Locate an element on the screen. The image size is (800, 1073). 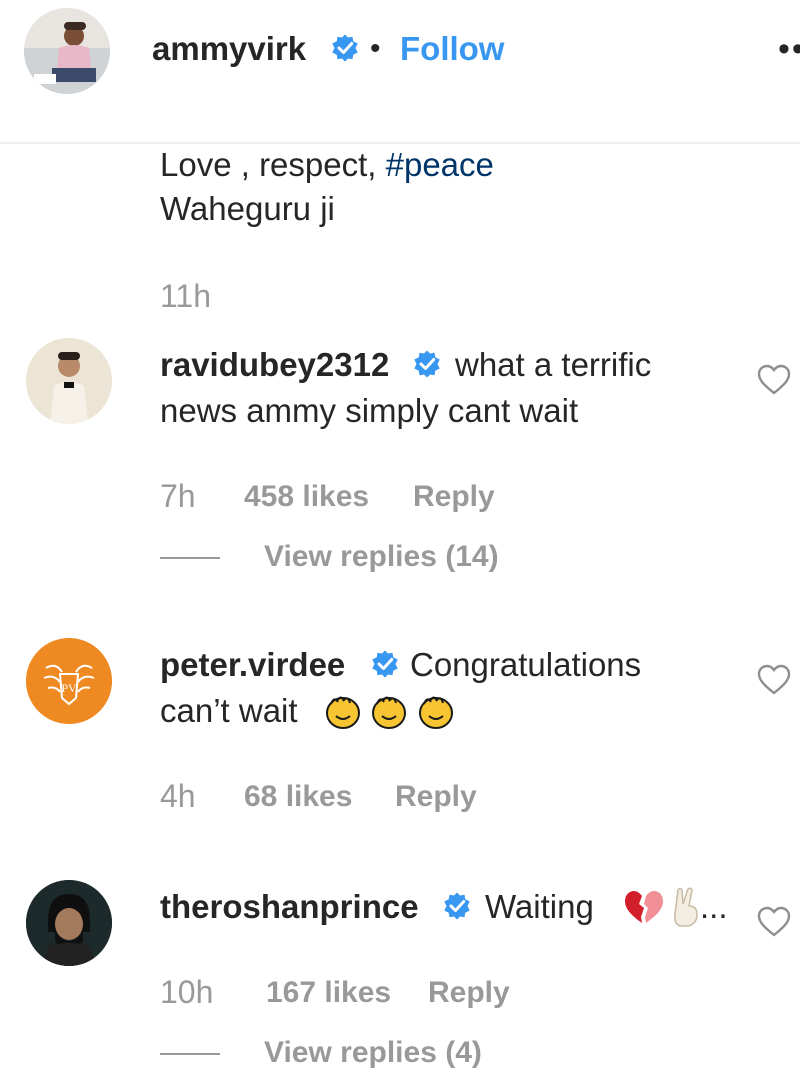
post-header: ammyvirk • Follow ••• is located at coordinates (400, 72).